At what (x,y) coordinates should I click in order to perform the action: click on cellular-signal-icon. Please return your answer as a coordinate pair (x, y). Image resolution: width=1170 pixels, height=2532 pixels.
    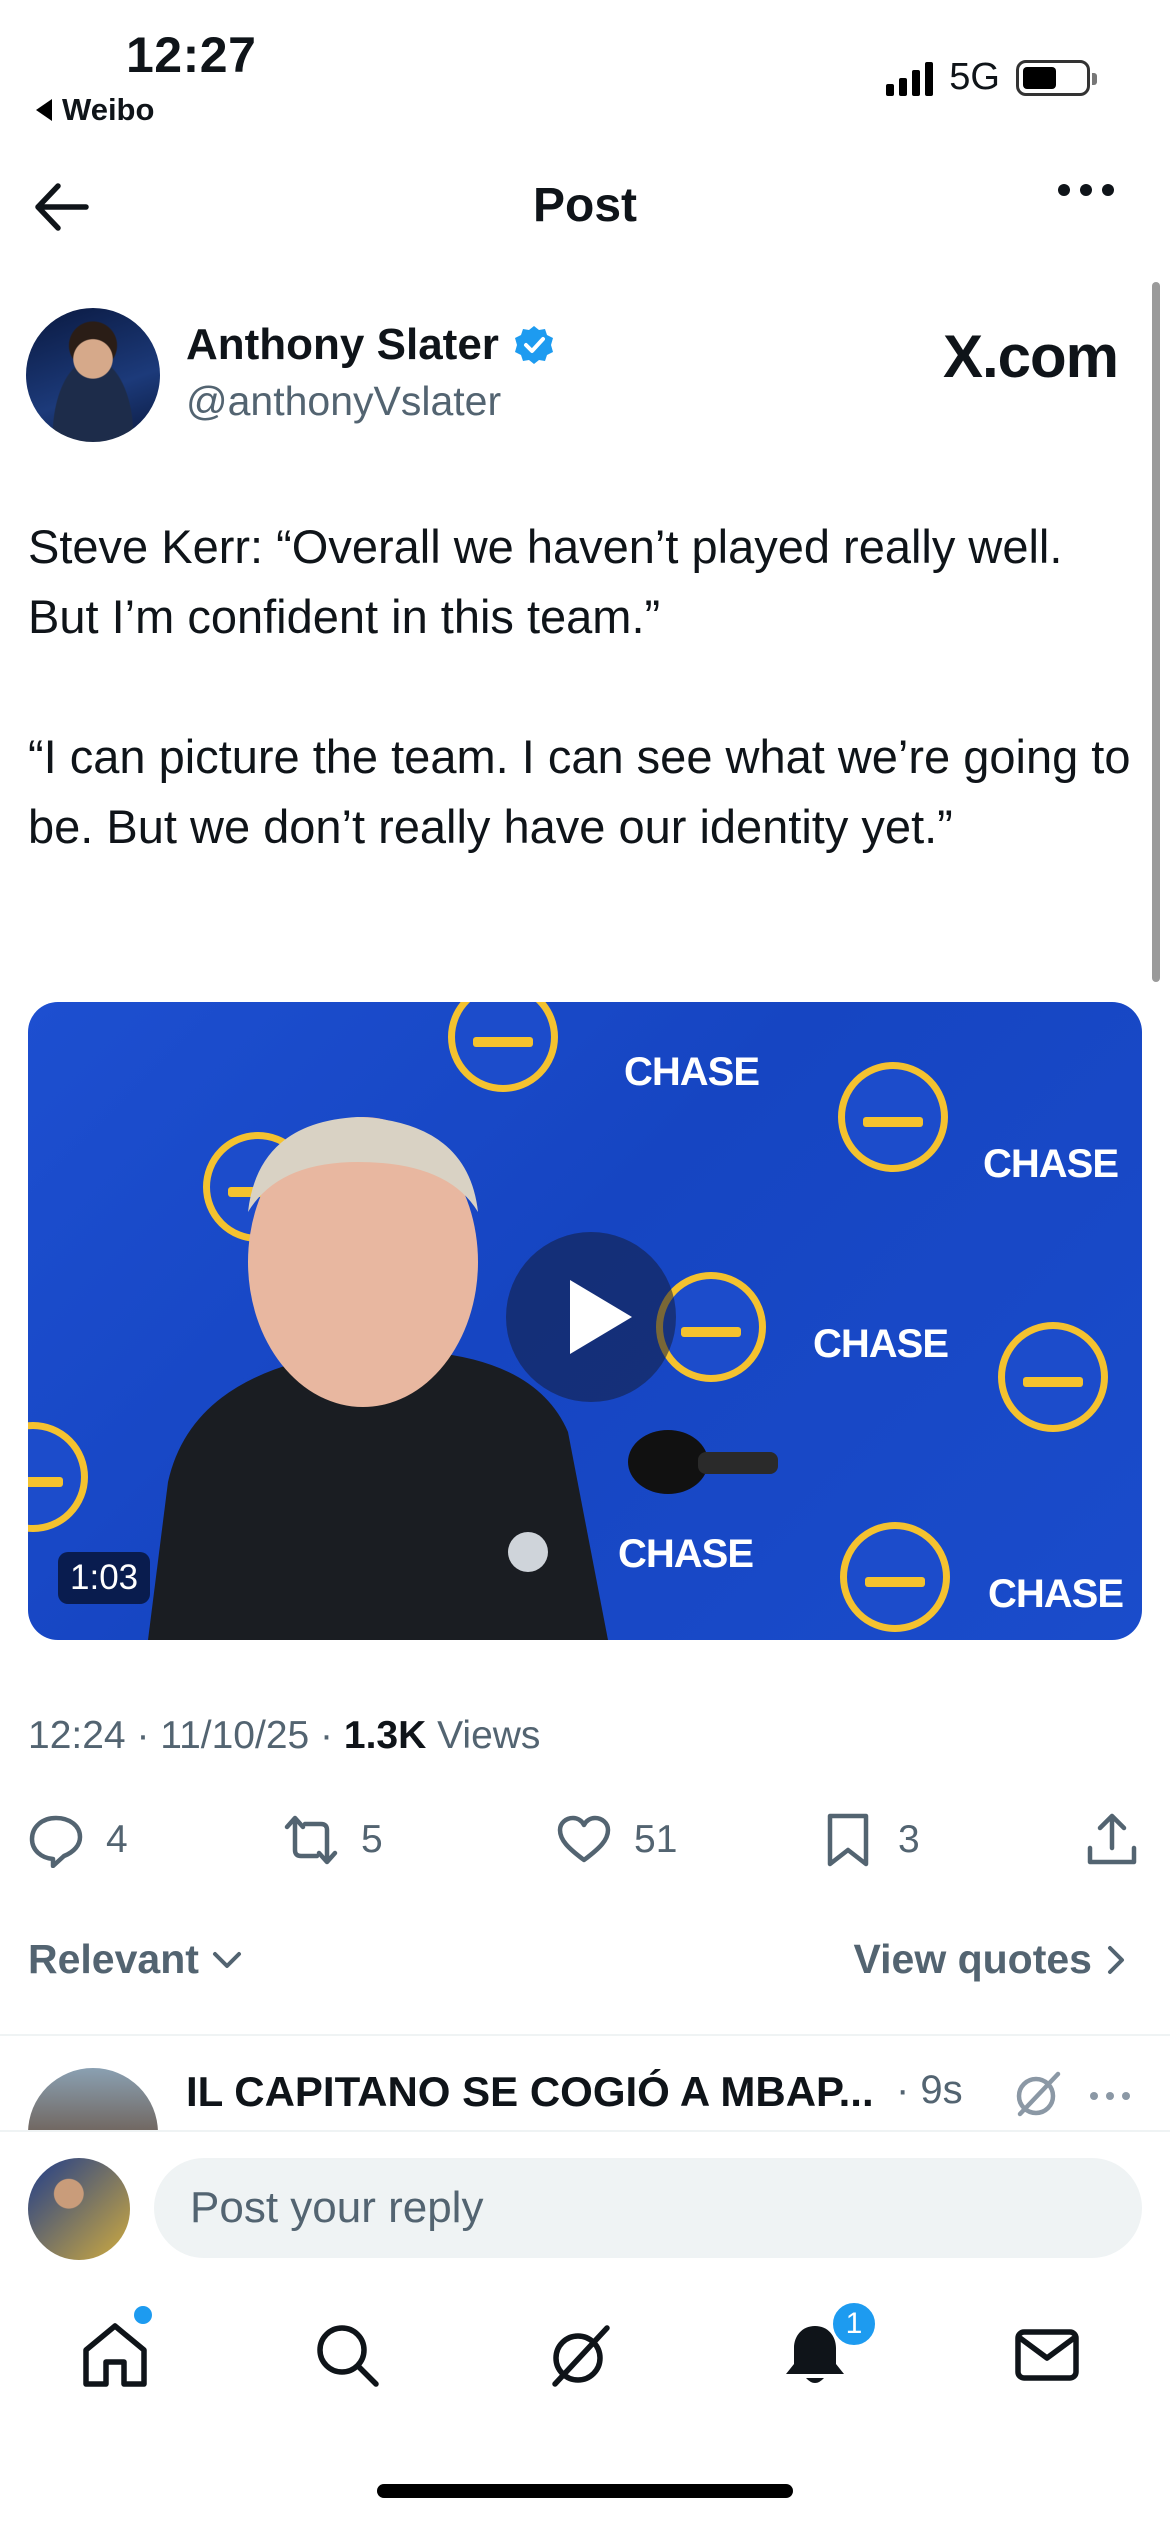
    Looking at the image, I should click on (910, 78).